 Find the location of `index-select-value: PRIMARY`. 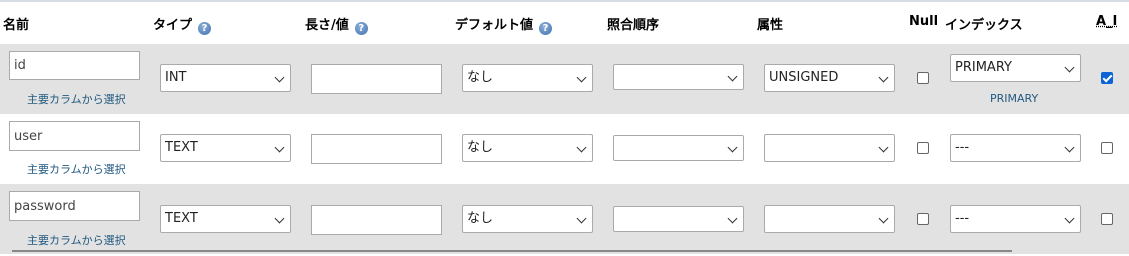

index-select-value: PRIMARY is located at coordinates (983, 67).